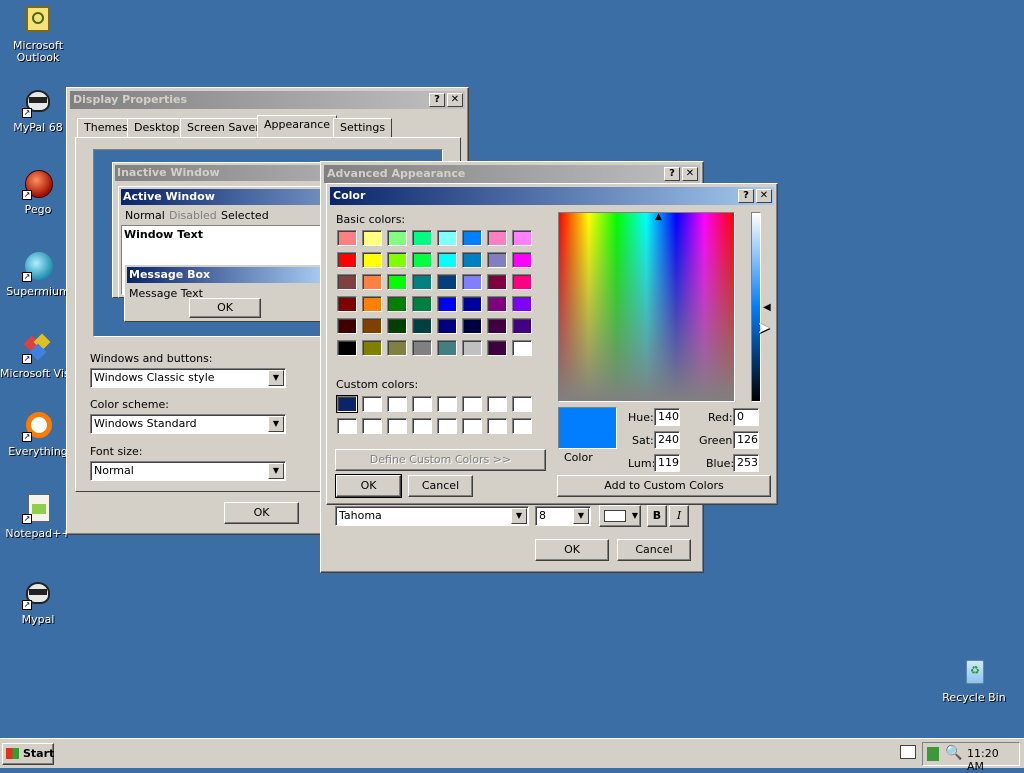  What do you see at coordinates (261, 513) in the screenshot?
I see `display-ok-button: OK` at bounding box center [261, 513].